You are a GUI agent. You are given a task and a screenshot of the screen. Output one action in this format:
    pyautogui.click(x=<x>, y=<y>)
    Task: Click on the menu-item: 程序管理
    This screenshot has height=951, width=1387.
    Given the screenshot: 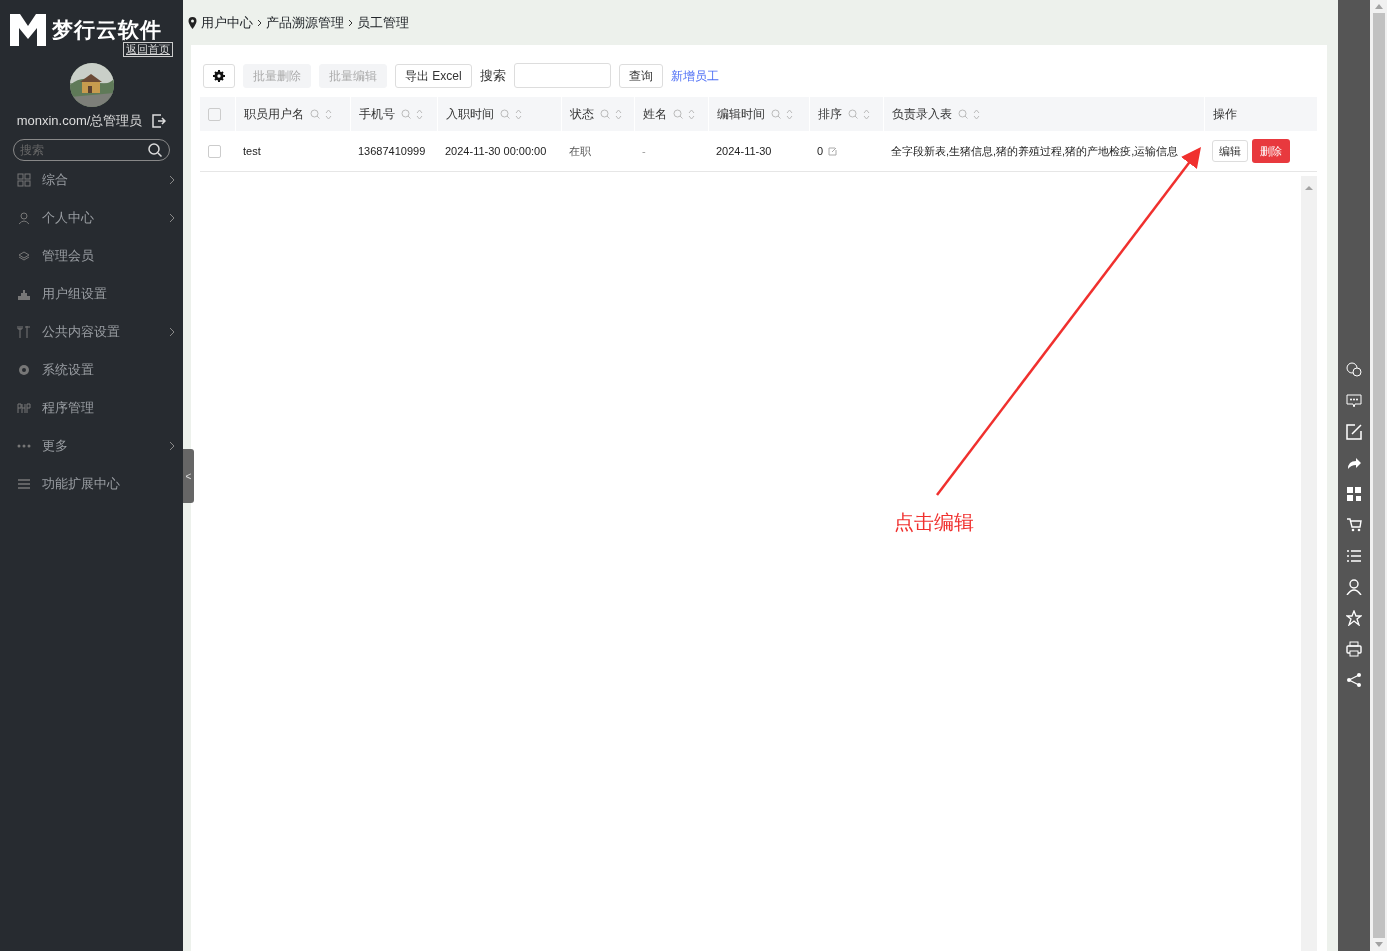 What is the action you would take?
    pyautogui.click(x=91, y=407)
    